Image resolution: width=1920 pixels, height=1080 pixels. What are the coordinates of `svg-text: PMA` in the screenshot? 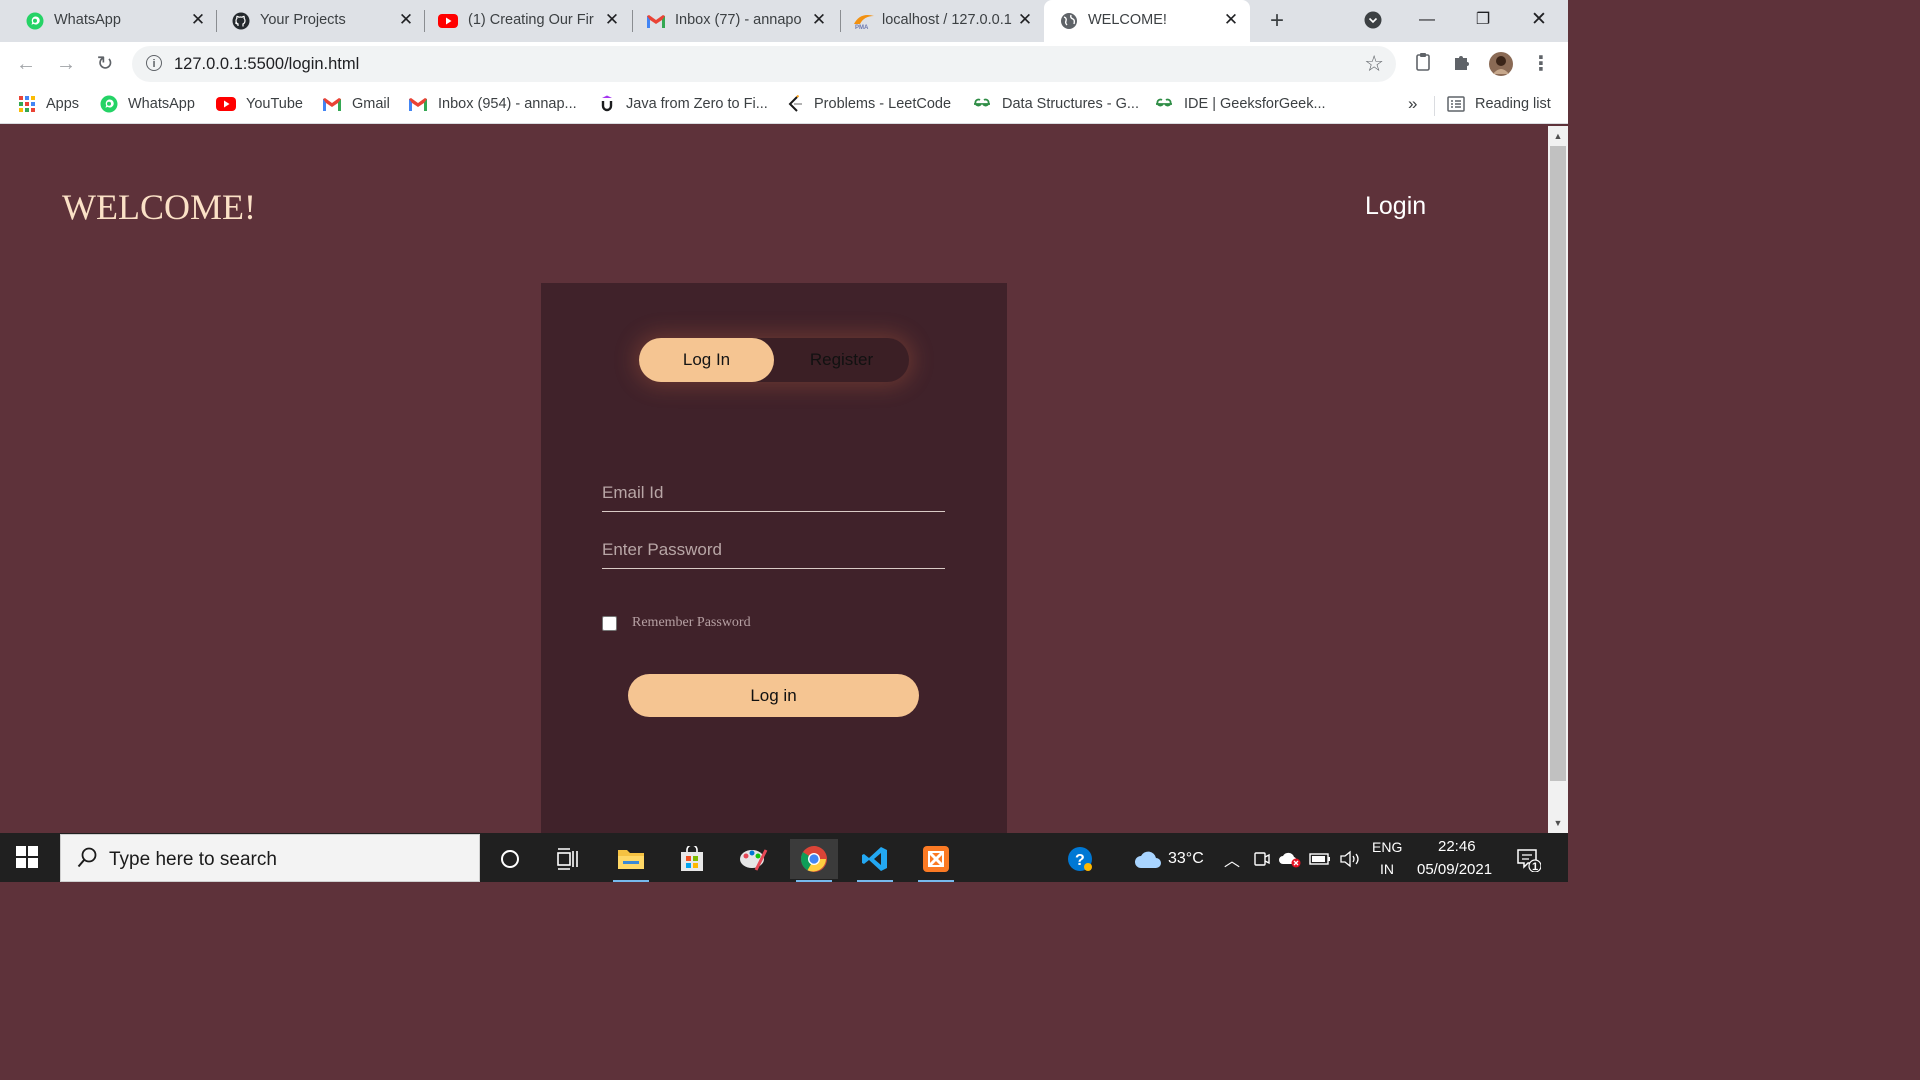 It's located at (862, 27).